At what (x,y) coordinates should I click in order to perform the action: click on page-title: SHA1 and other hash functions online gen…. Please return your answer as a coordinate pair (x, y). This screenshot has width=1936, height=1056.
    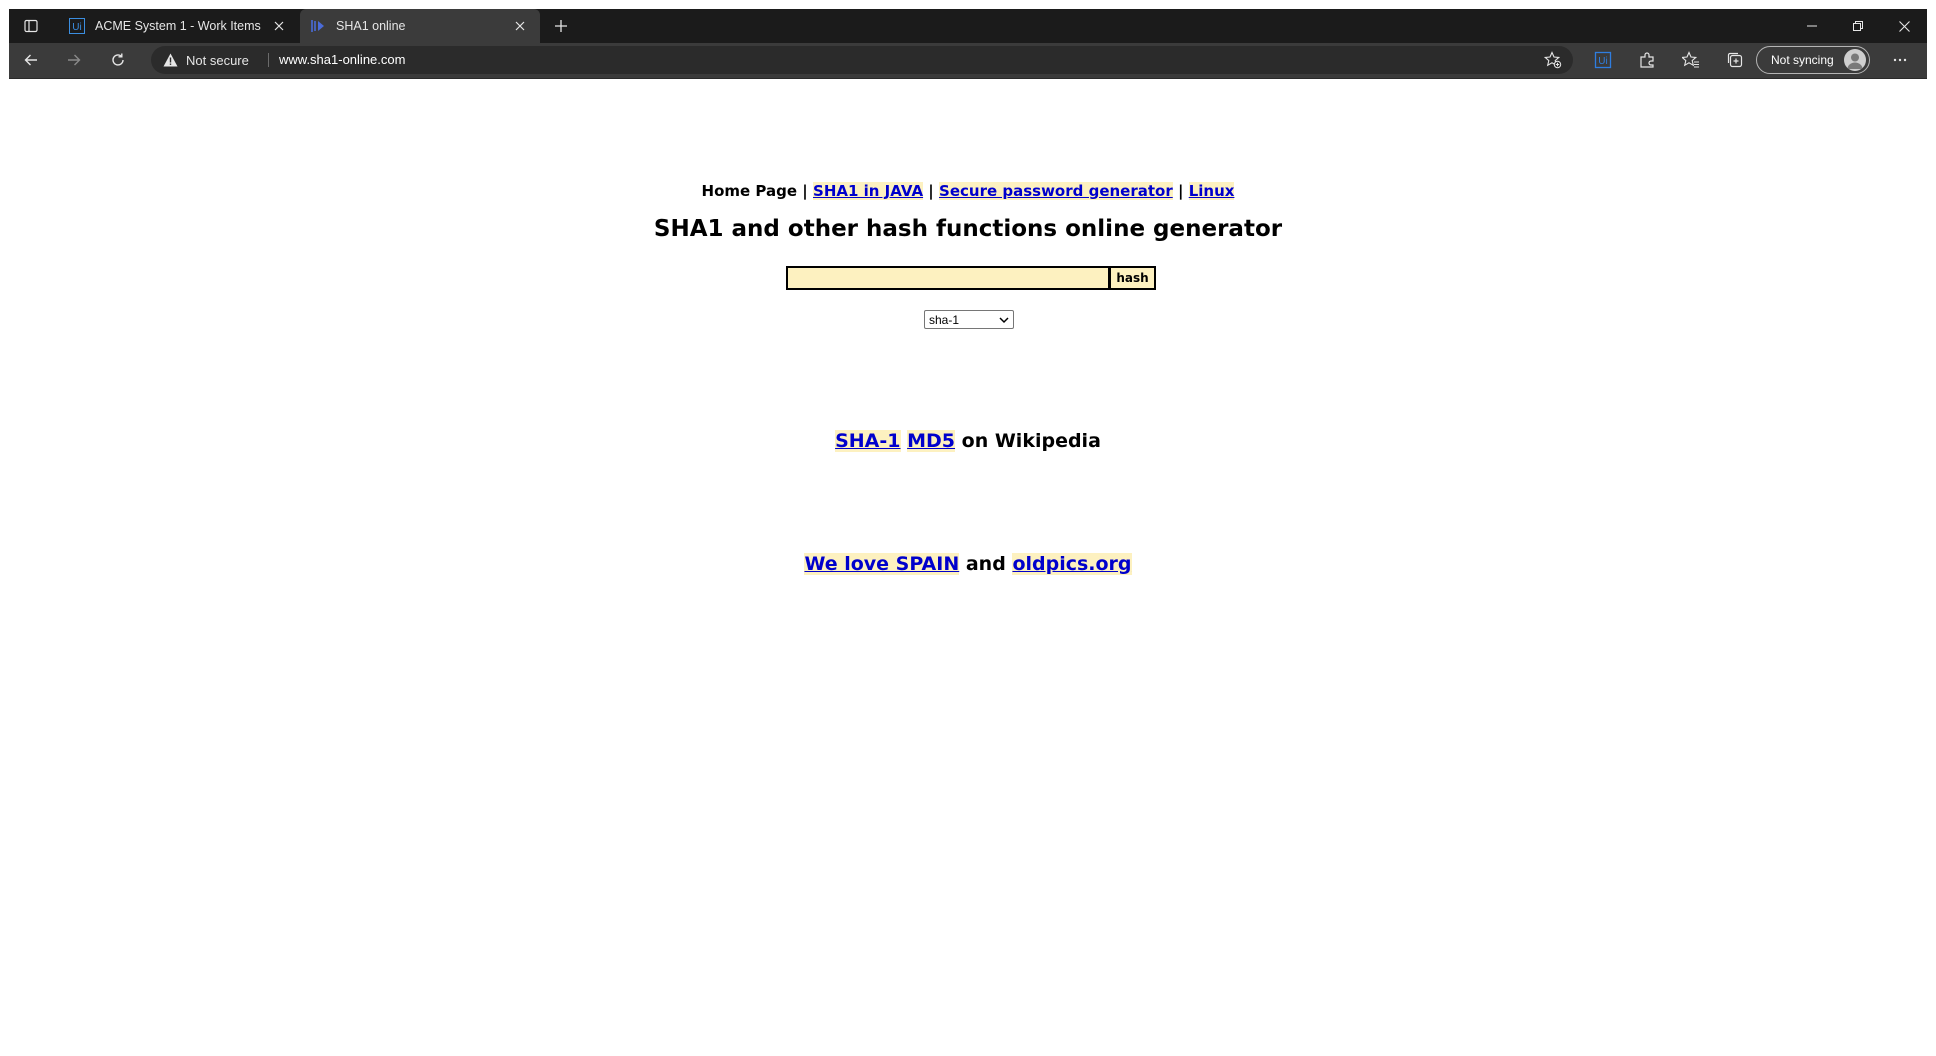
    Looking at the image, I should click on (968, 229).